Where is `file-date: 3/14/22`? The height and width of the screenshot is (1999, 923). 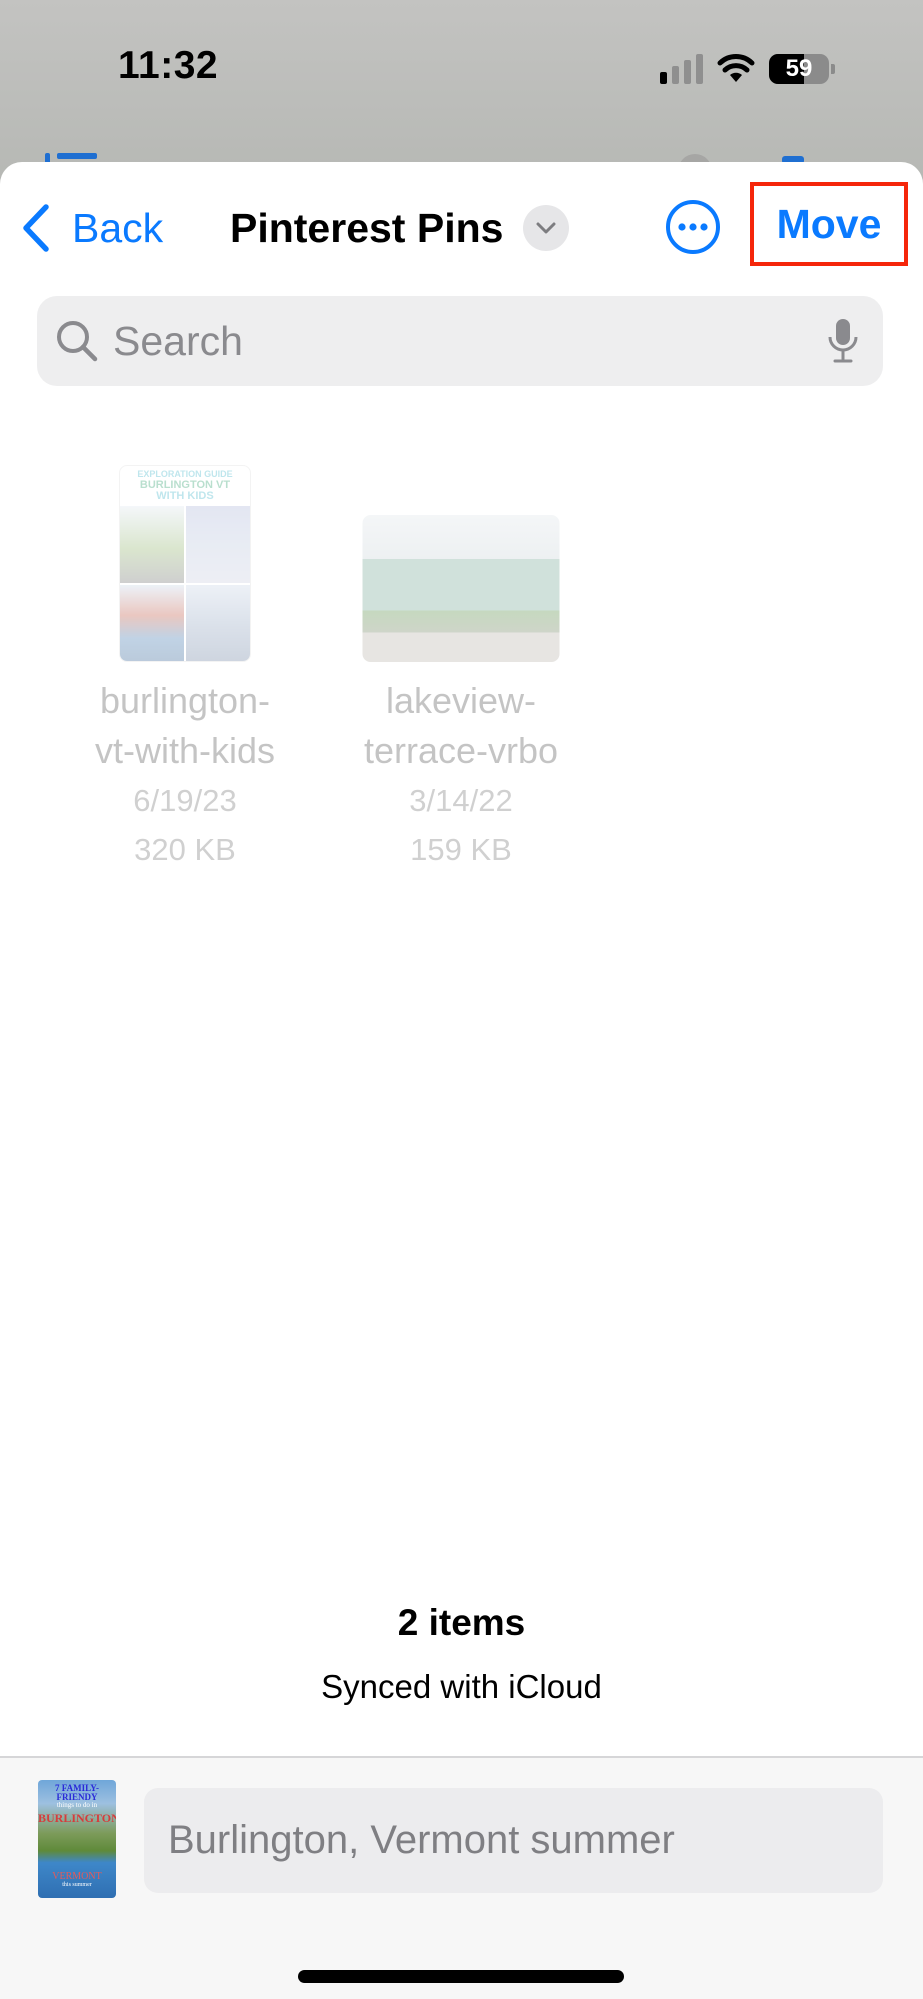 file-date: 3/14/22 is located at coordinates (461, 800).